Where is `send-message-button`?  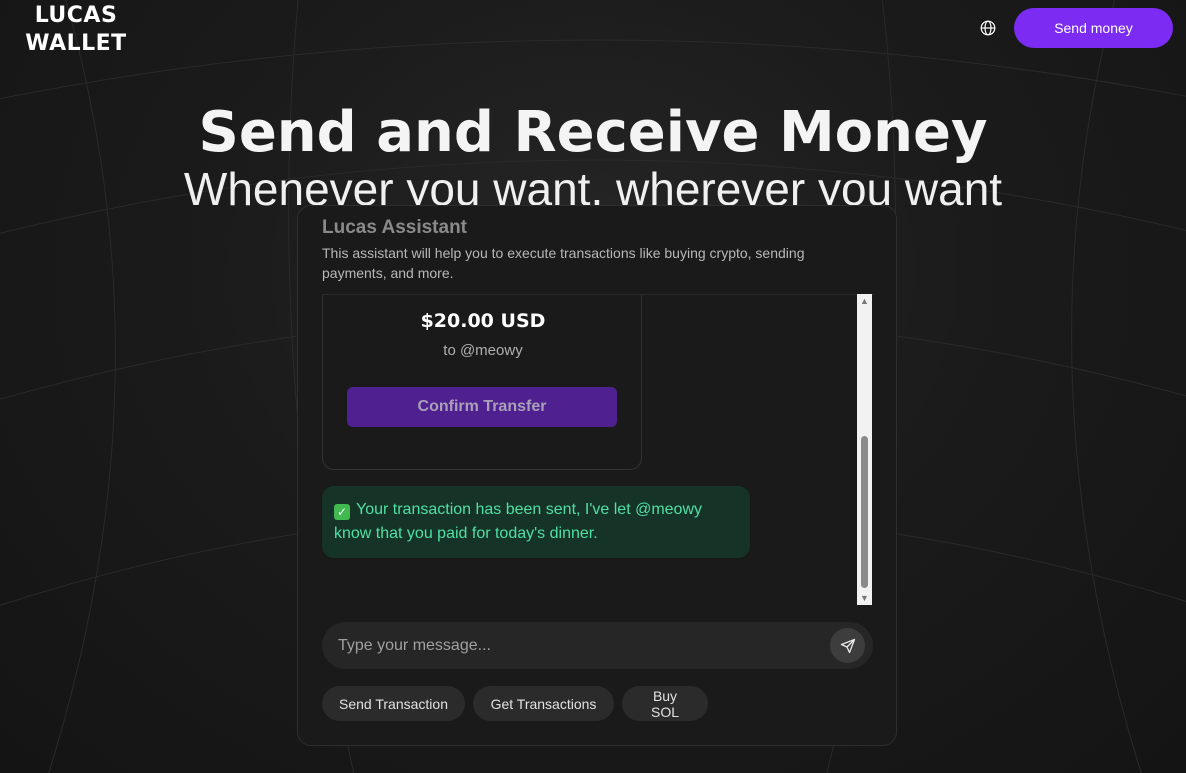
send-message-button is located at coordinates (847, 645).